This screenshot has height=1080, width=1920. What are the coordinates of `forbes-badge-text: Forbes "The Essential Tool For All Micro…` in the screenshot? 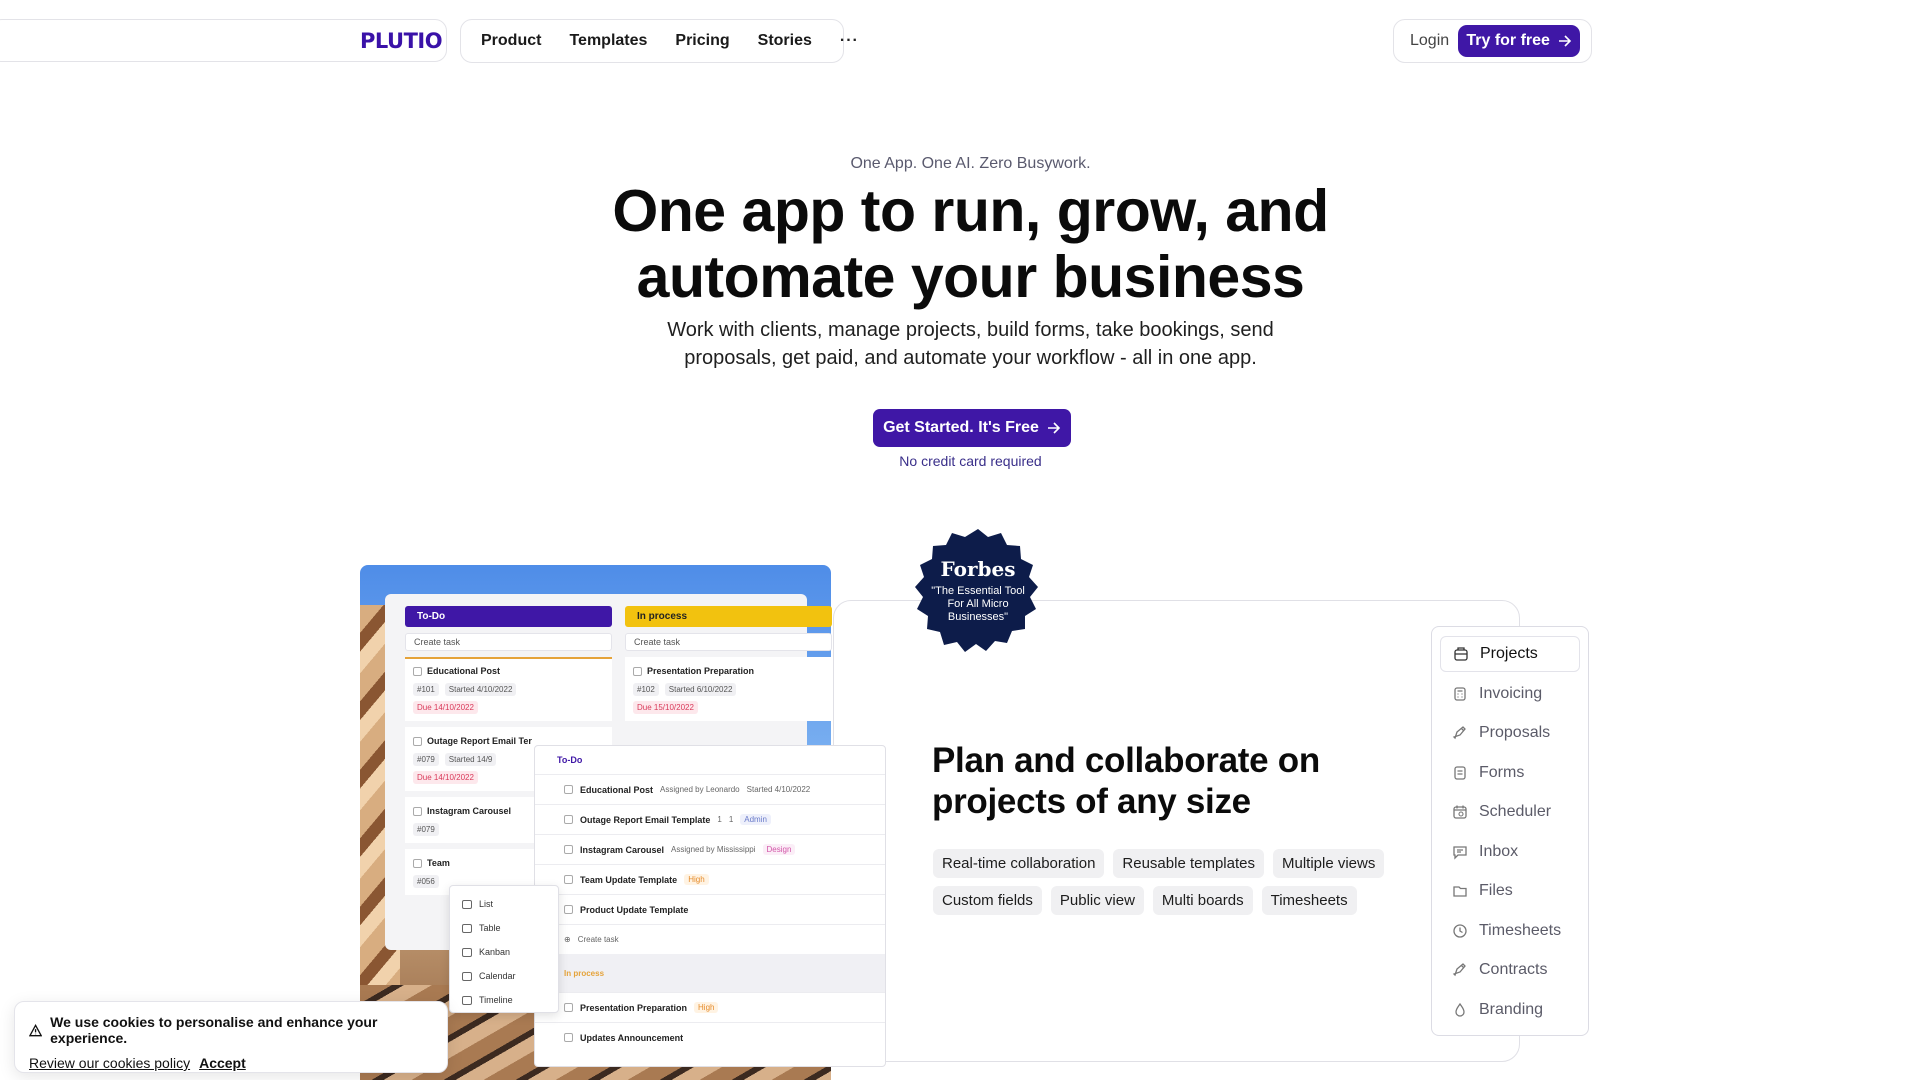 It's located at (978, 590).